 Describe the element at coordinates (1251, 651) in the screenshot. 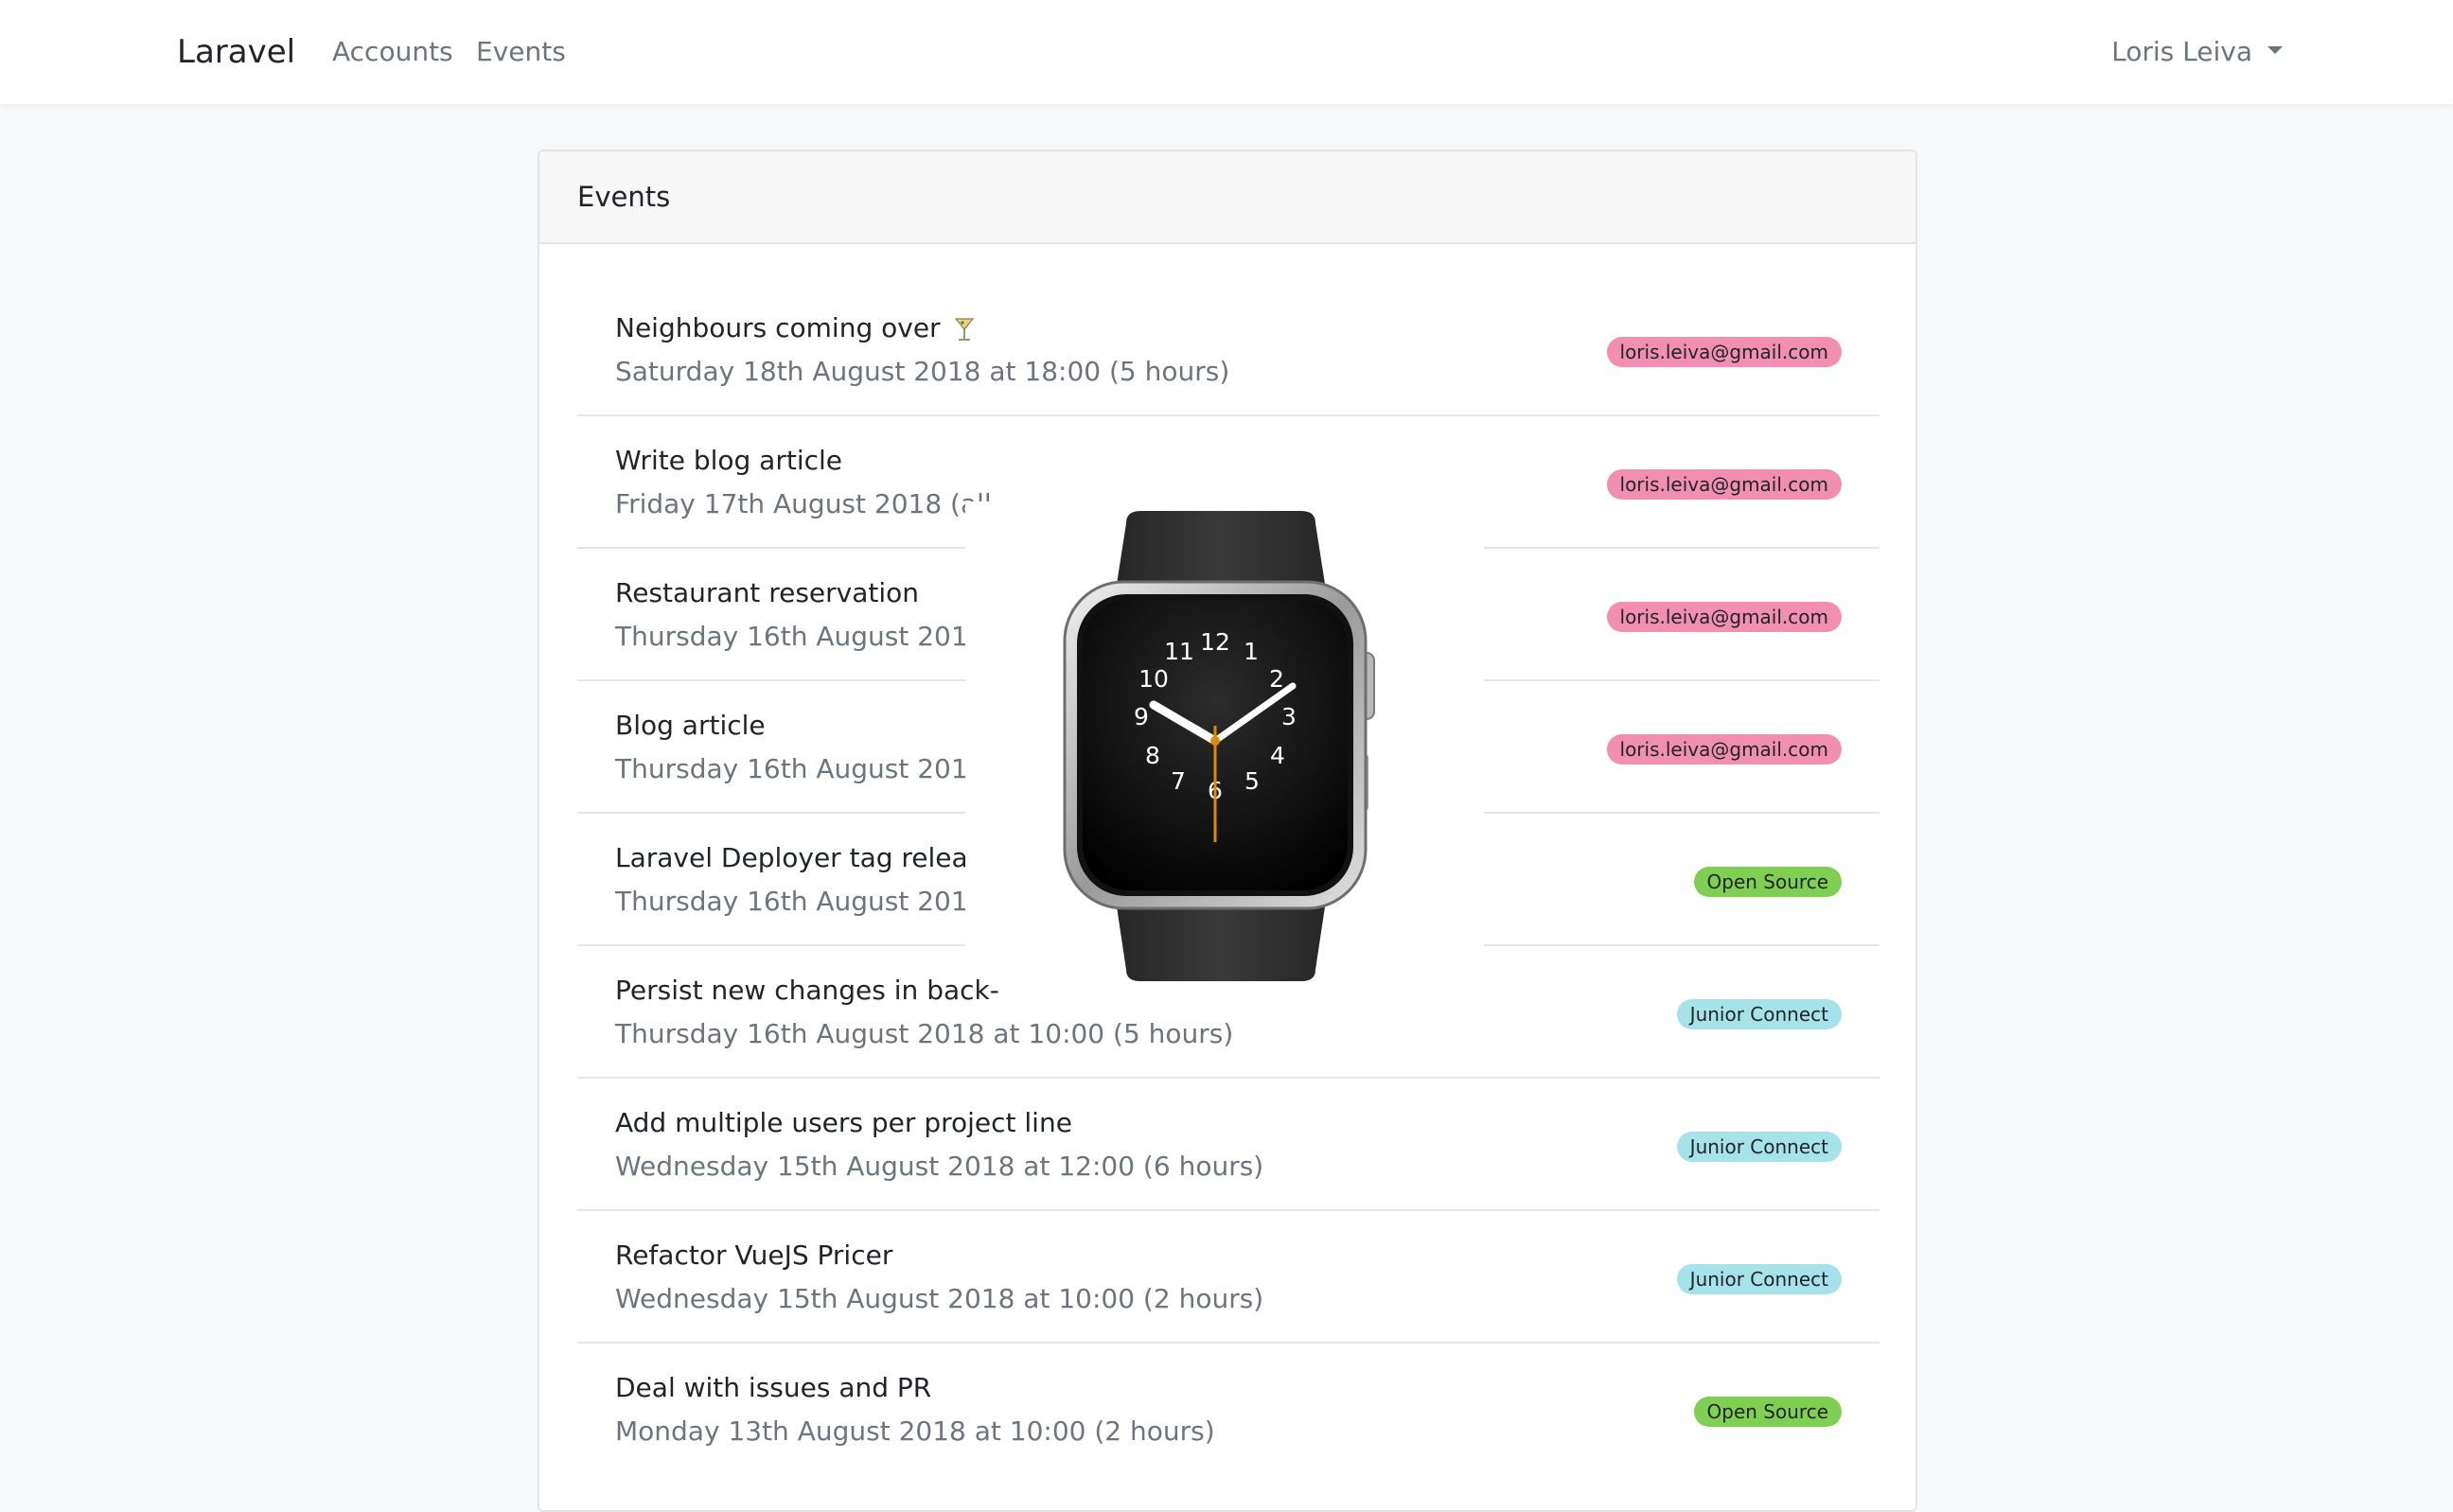

I see `watch-numeral: 1` at that location.